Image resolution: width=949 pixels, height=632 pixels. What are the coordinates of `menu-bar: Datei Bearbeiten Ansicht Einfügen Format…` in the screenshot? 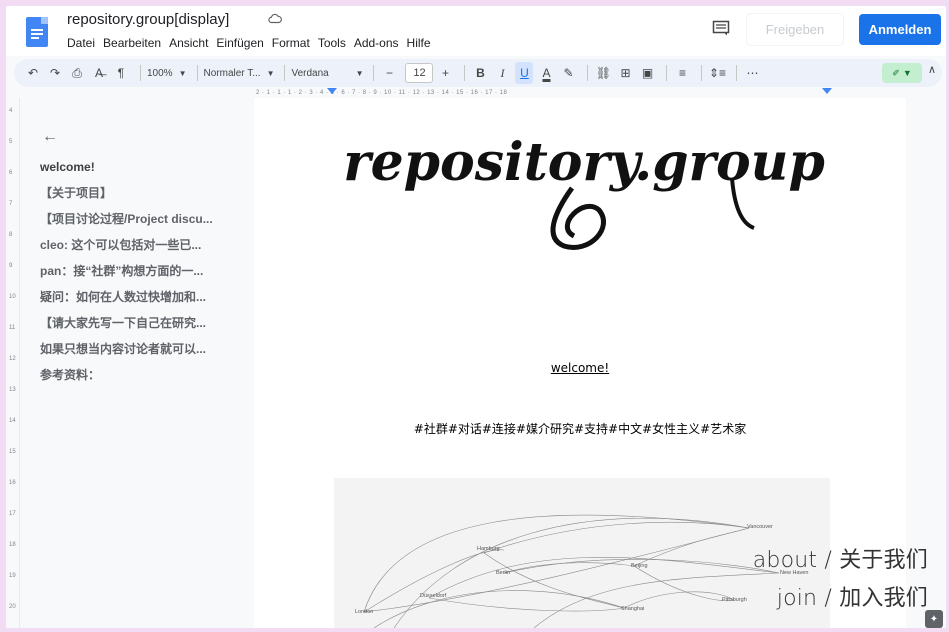 It's located at (253, 43).